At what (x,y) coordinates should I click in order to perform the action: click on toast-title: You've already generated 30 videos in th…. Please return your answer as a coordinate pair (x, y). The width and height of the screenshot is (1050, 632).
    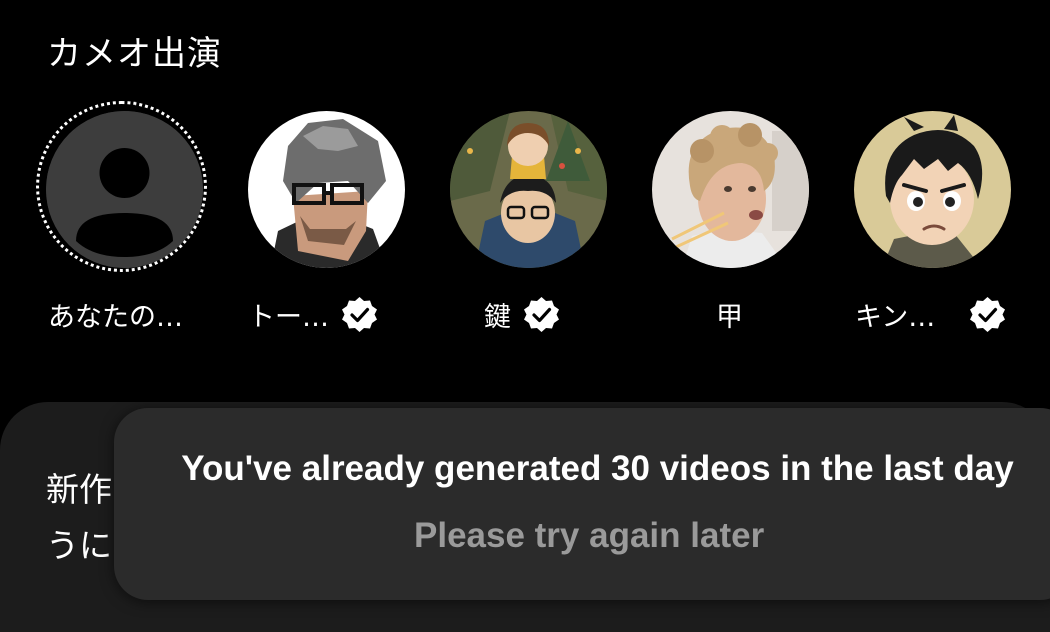
    Looking at the image, I should click on (597, 468).